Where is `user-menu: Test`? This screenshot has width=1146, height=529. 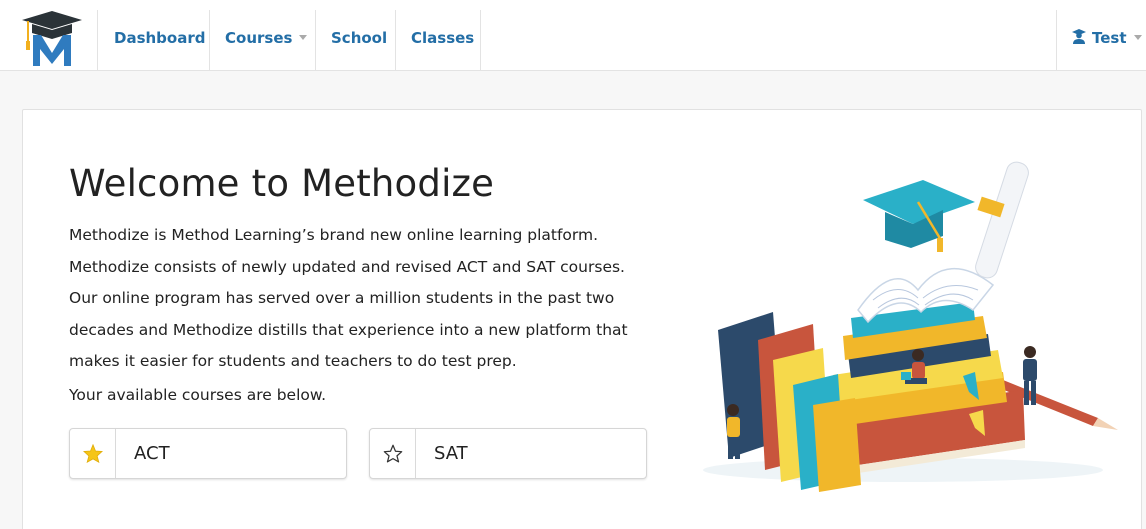 user-menu: Test is located at coordinates (1107, 35).